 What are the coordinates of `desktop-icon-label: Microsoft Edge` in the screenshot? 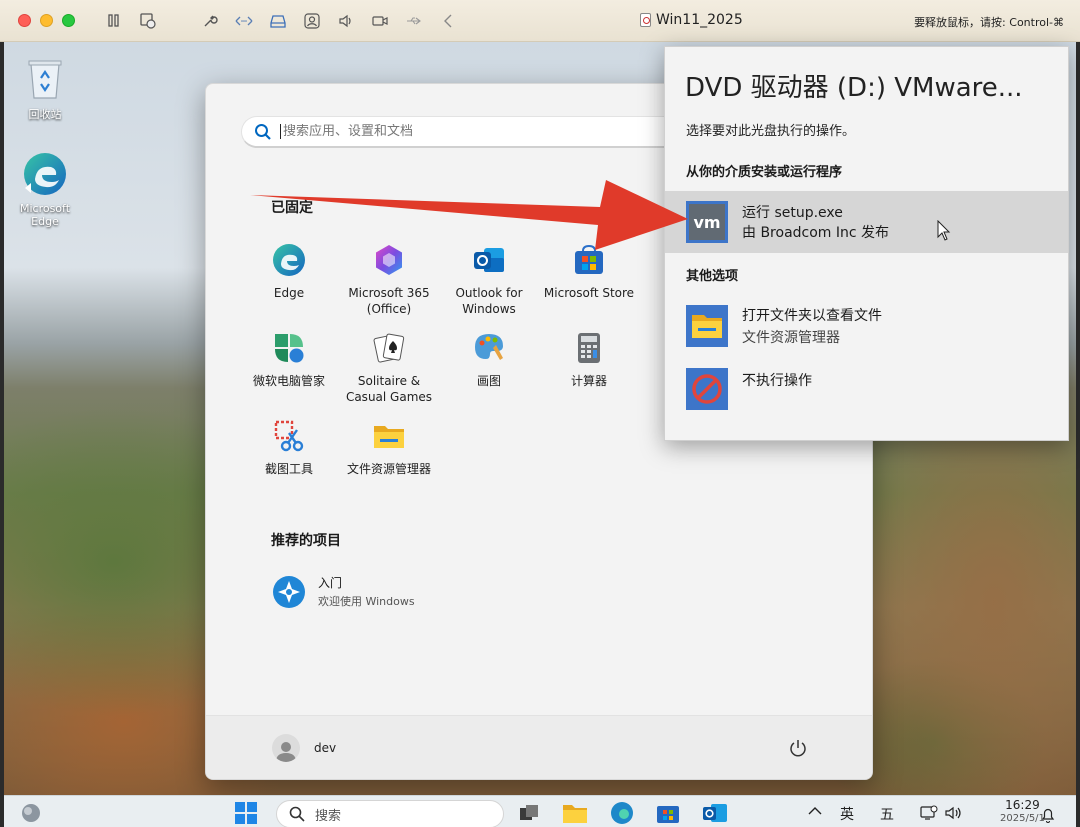 It's located at (45, 215).